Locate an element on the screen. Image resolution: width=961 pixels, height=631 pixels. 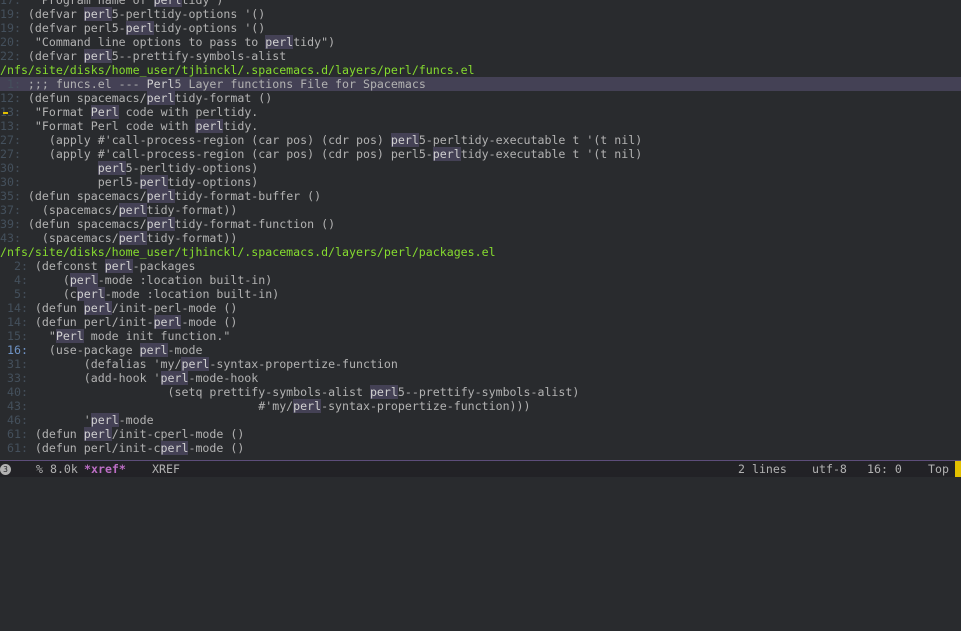
encoding: utf-8 is located at coordinates (829, 469).